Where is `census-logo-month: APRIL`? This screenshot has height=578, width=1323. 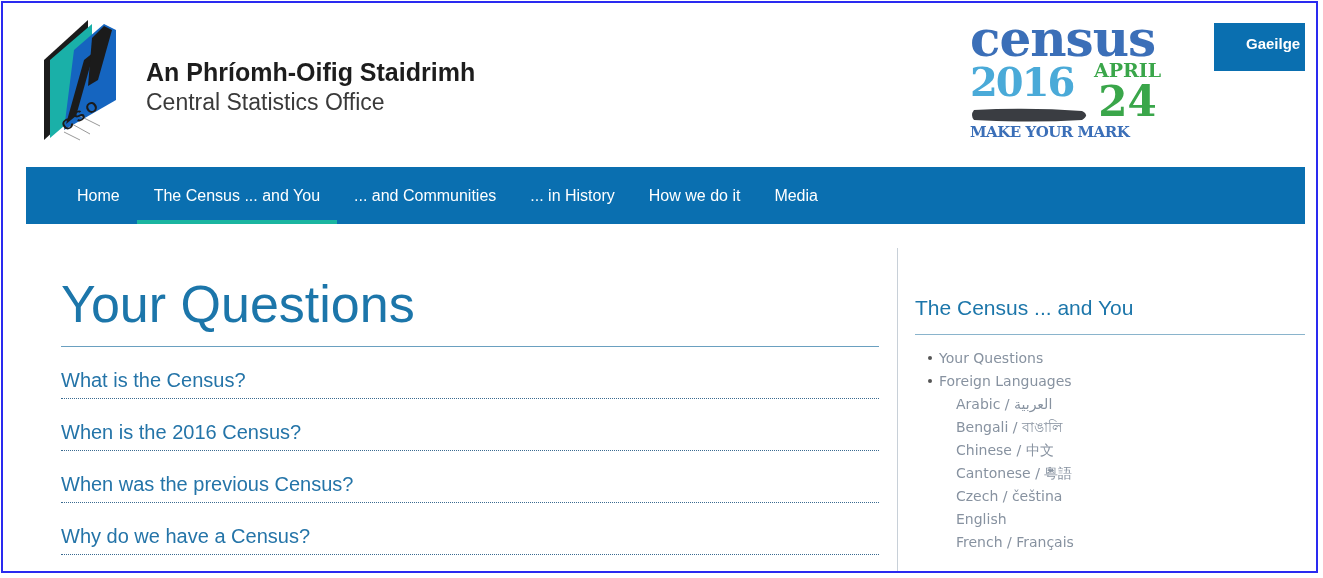
census-logo-month: APRIL is located at coordinates (1128, 70).